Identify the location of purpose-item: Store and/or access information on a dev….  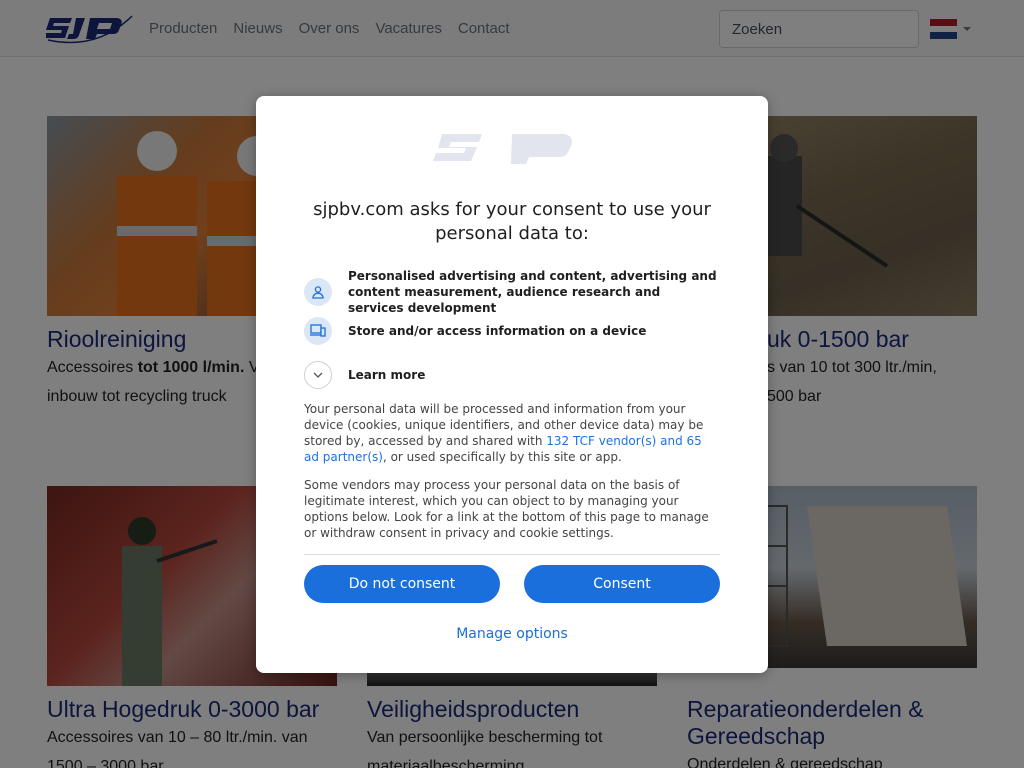
(511, 331).